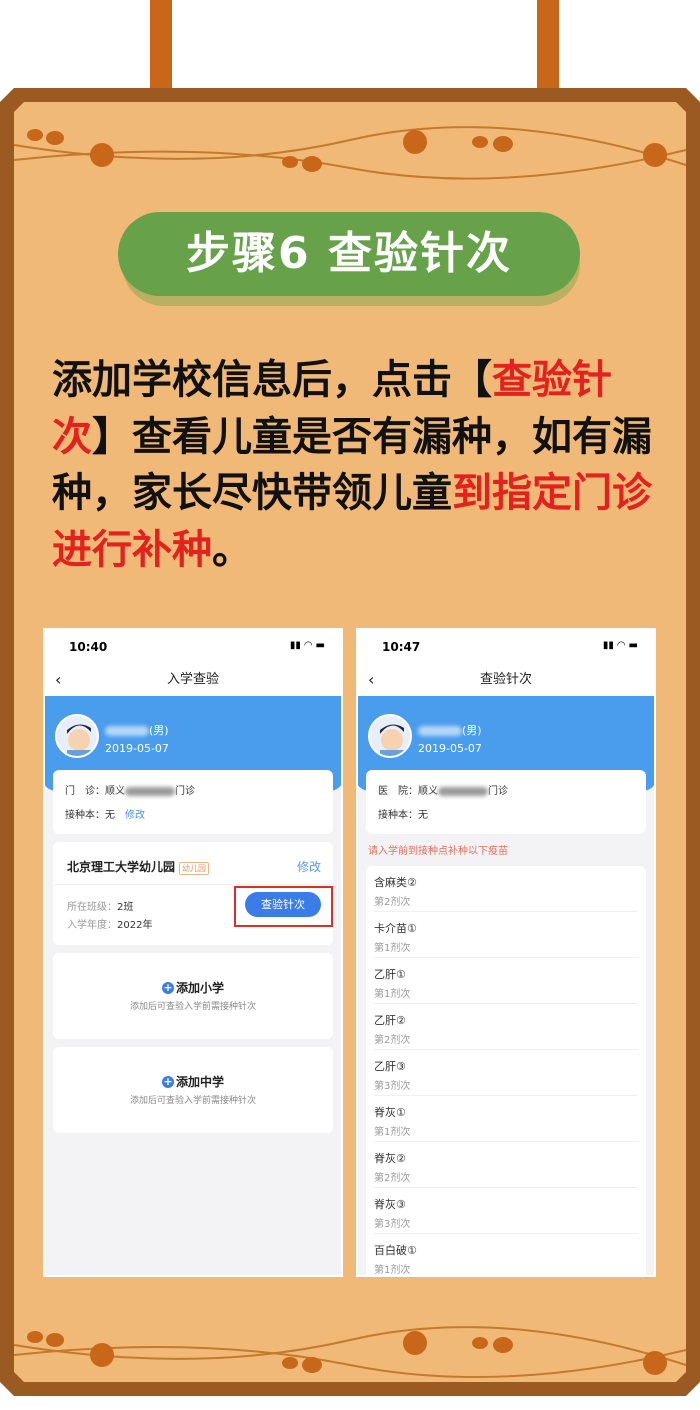 This screenshot has height=1410, width=700. What do you see at coordinates (390, 974) in the screenshot?
I see `vaccine-name: 乙肝①` at bounding box center [390, 974].